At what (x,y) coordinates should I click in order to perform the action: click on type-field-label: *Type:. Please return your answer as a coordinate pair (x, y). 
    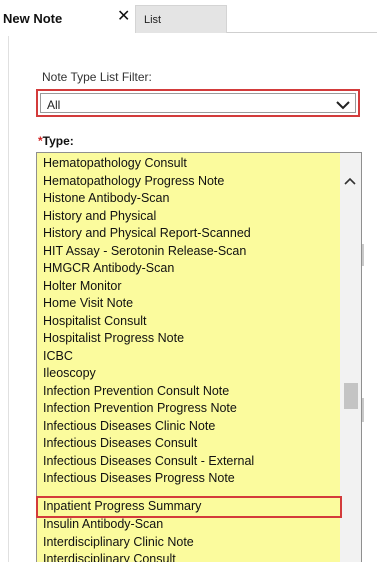
    Looking at the image, I should click on (56, 141).